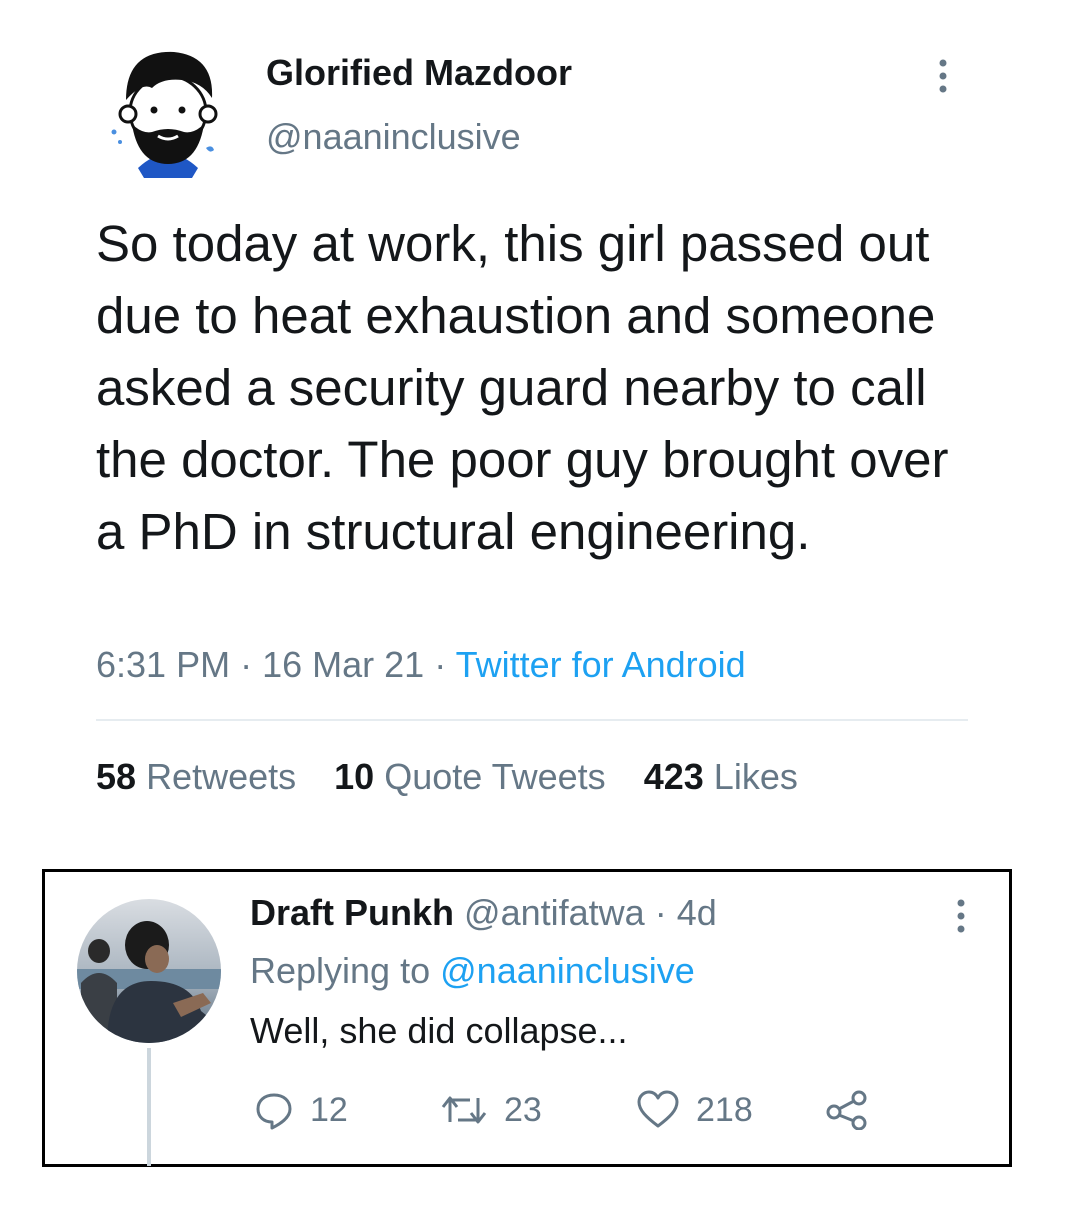 The height and width of the screenshot is (1209, 1080). I want to click on retweet-count: 23, so click(523, 1109).